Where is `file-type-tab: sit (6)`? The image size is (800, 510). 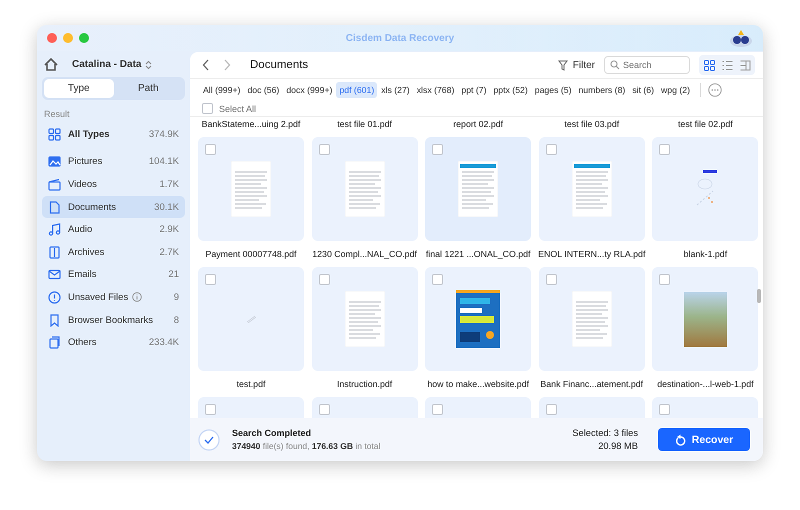
file-type-tab: sit (6) is located at coordinates (643, 90).